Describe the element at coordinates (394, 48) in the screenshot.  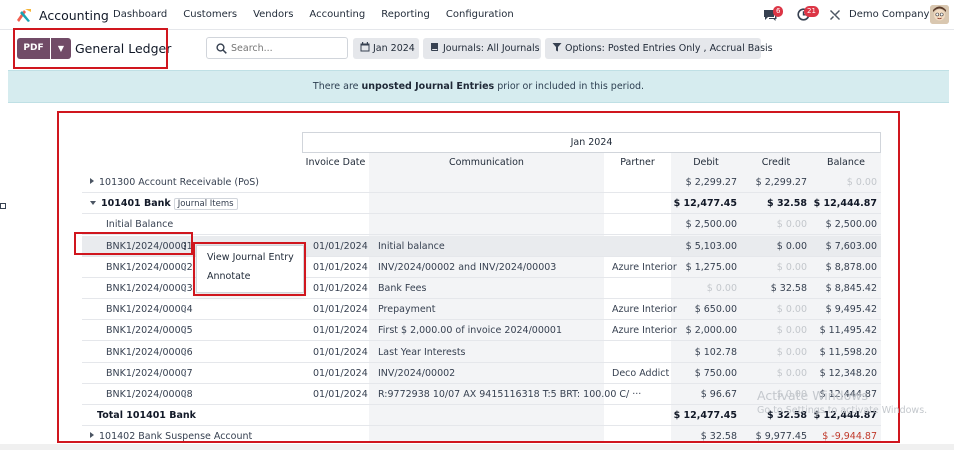
I see `date-filter-label: Jan 2024` at that location.